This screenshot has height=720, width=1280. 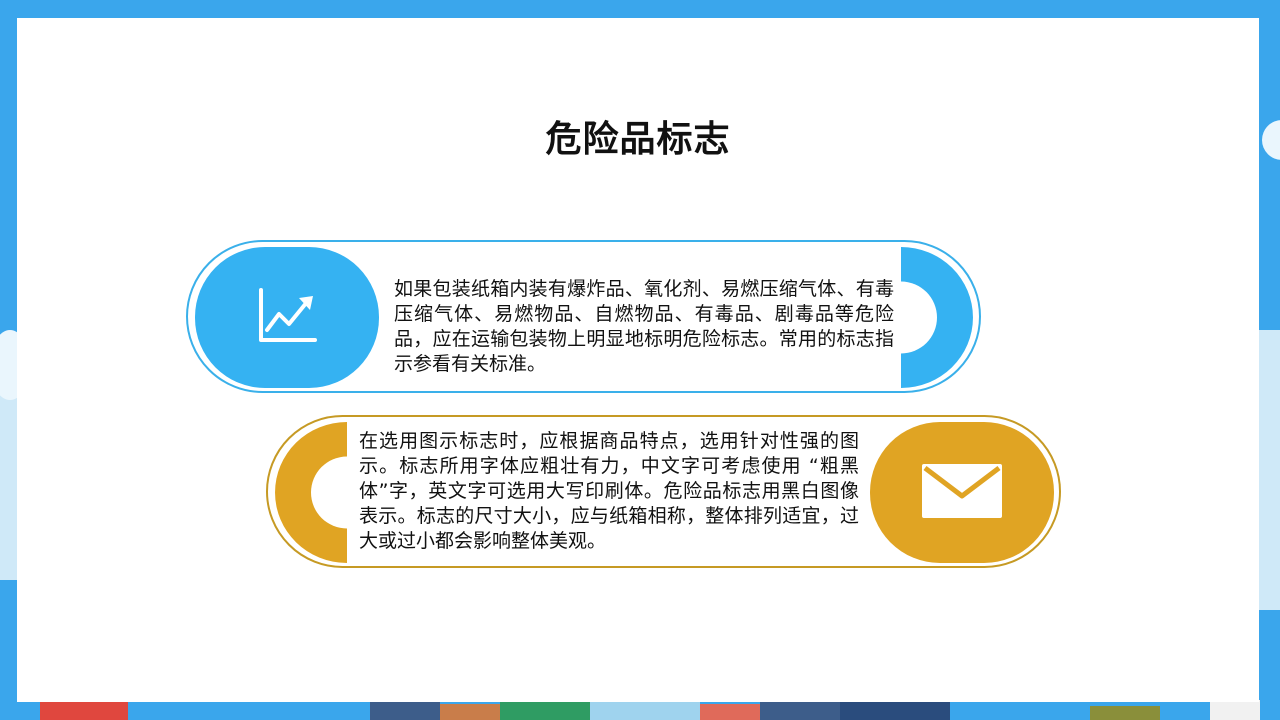 What do you see at coordinates (1271, 140) in the screenshot?
I see `background-cloud-right` at bounding box center [1271, 140].